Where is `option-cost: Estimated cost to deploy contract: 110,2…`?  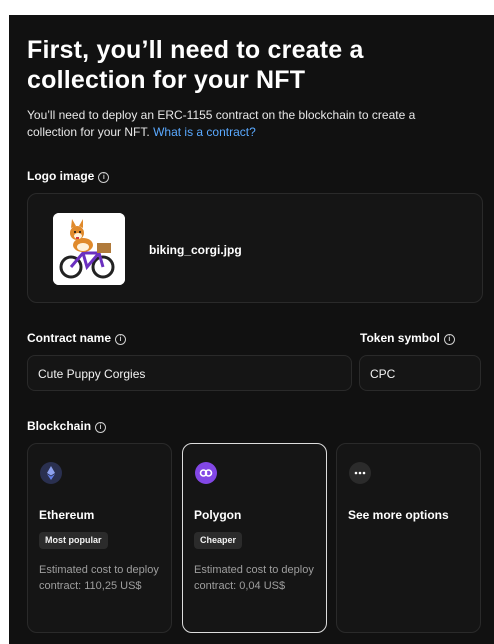
option-cost: Estimated cost to deploy contract: 110,2… is located at coordinates (99, 578).